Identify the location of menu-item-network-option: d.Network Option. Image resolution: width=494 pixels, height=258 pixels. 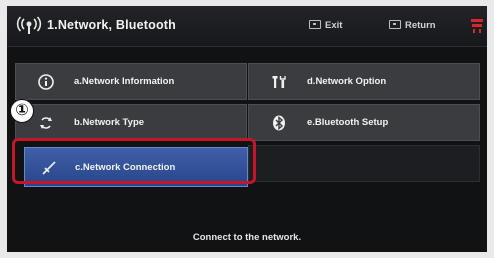
(364, 81).